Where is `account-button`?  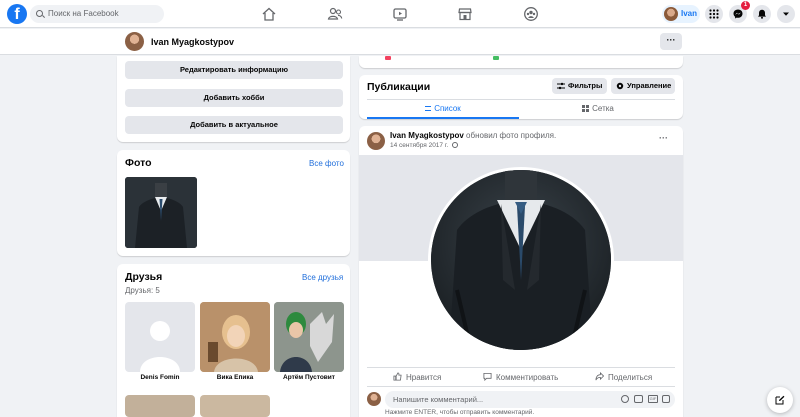 account-button is located at coordinates (786, 14).